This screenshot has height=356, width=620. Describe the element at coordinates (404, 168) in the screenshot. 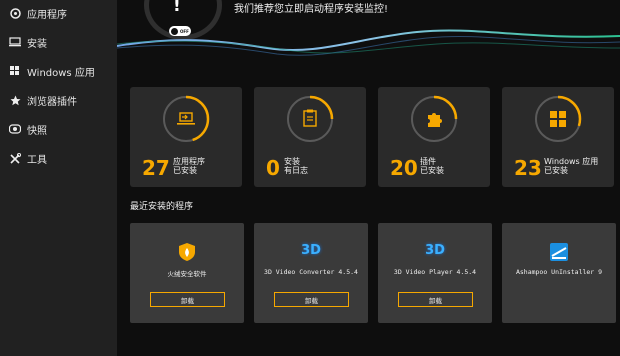

I see `stat-value: 20` at that location.